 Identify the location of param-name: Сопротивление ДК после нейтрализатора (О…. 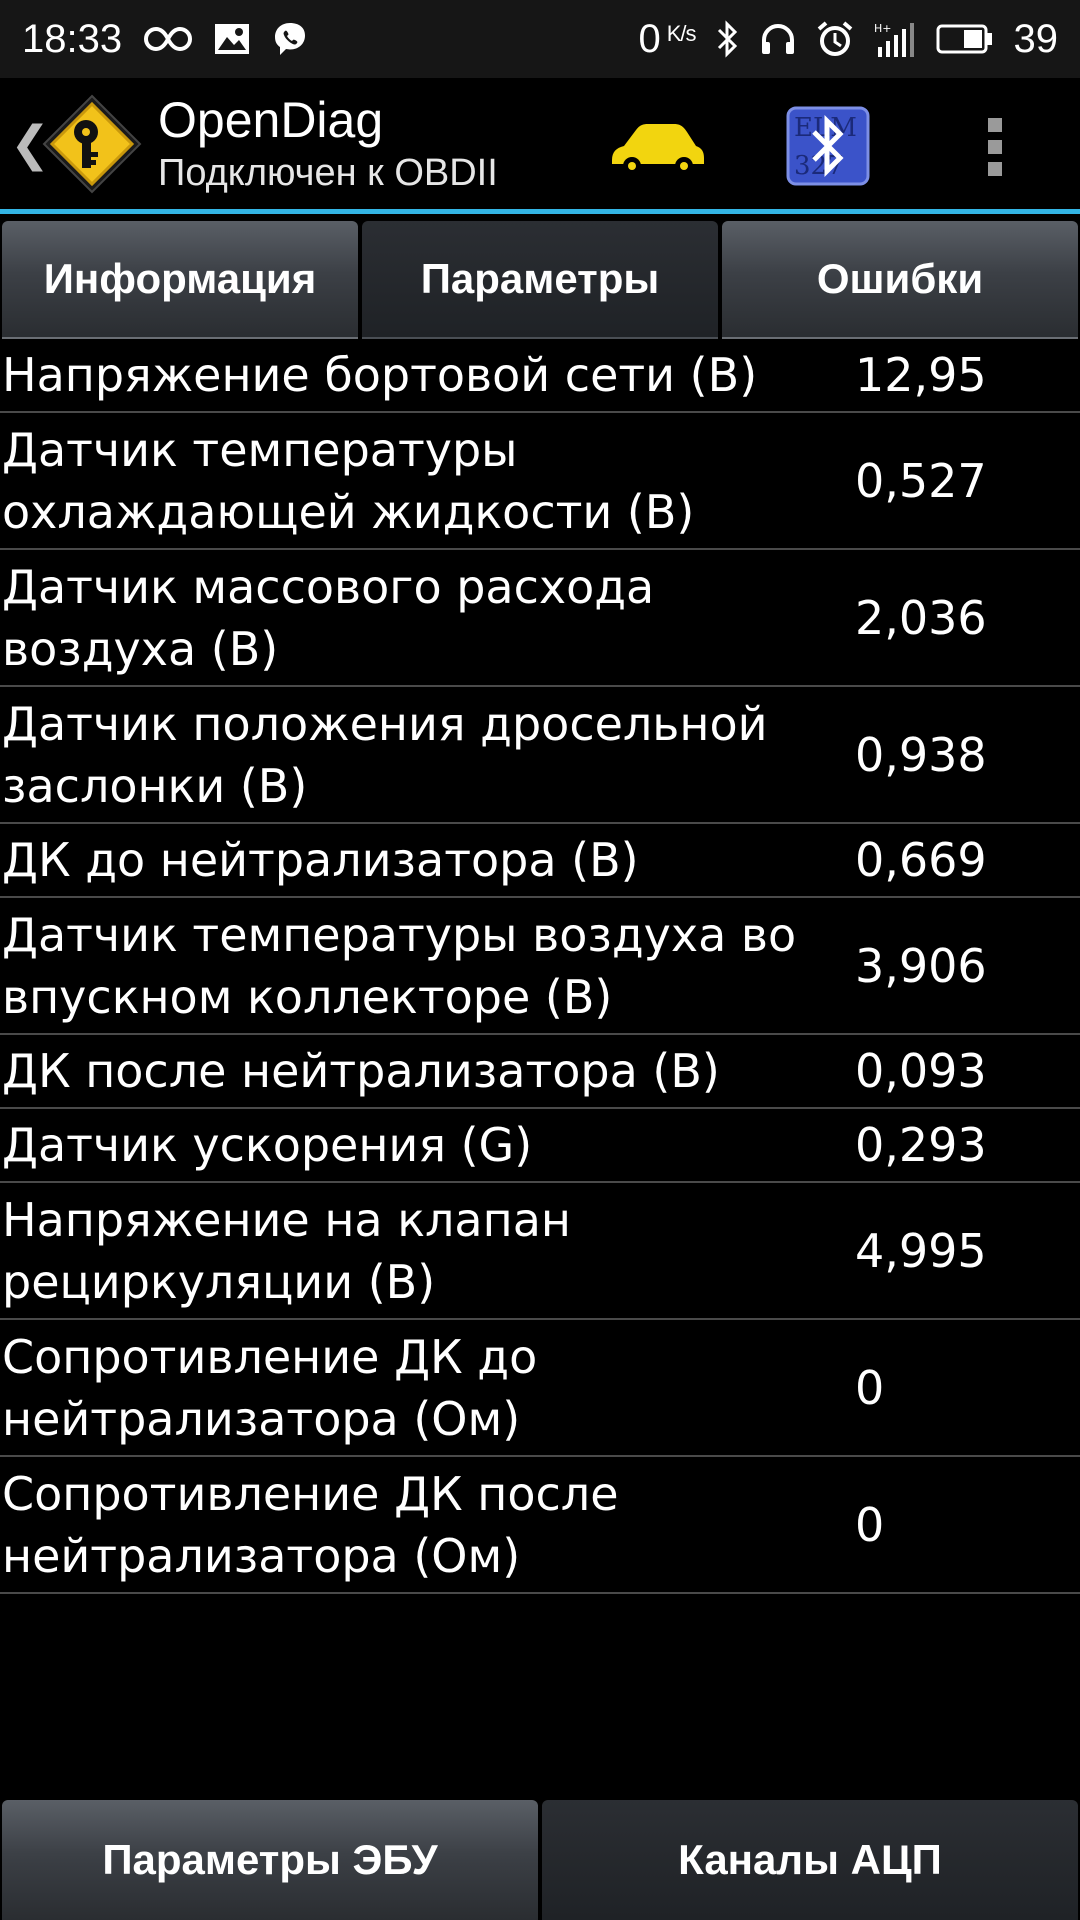
(310, 1524).